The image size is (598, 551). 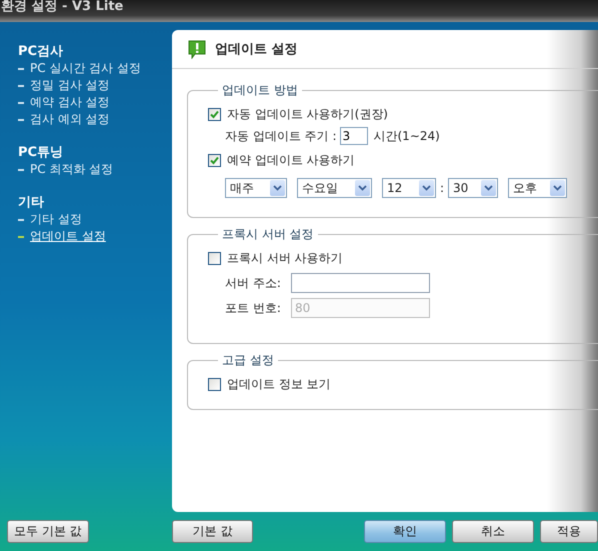 What do you see at coordinates (70, 102) in the screenshot?
I see `sidebar-link: 예약 검사 설정` at bounding box center [70, 102].